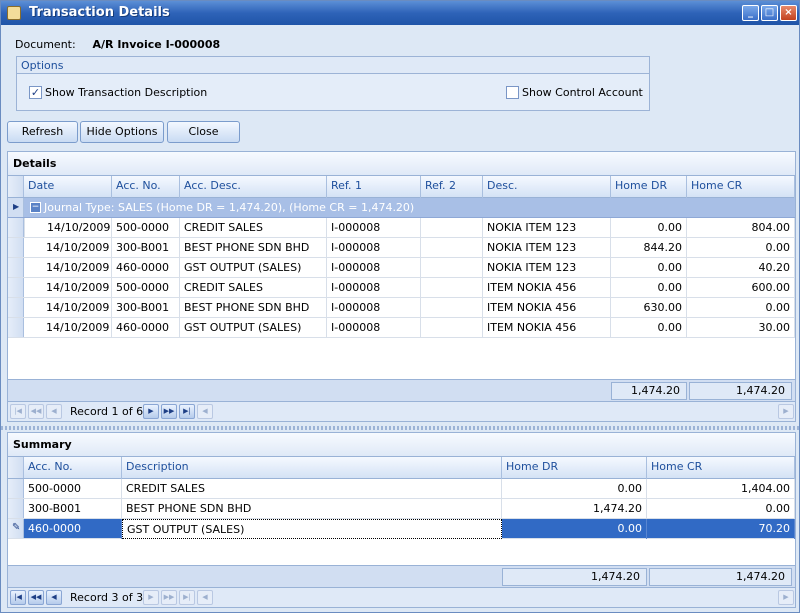 This screenshot has height=613, width=800. Describe the element at coordinates (401, 412) in the screenshot. I see `details-navigator: |◀ ◀◀ ◀ Record 1 of 6 ▶ ▶▶ ▶| ◀ ▶` at that location.